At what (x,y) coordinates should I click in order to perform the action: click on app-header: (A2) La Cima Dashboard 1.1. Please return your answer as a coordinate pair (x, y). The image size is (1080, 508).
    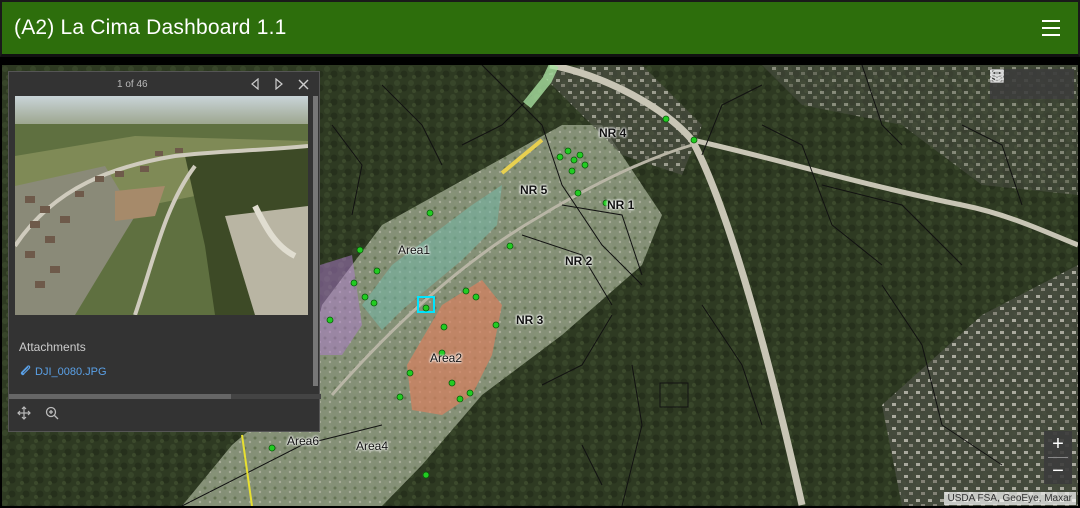
    Looking at the image, I should click on (540, 28).